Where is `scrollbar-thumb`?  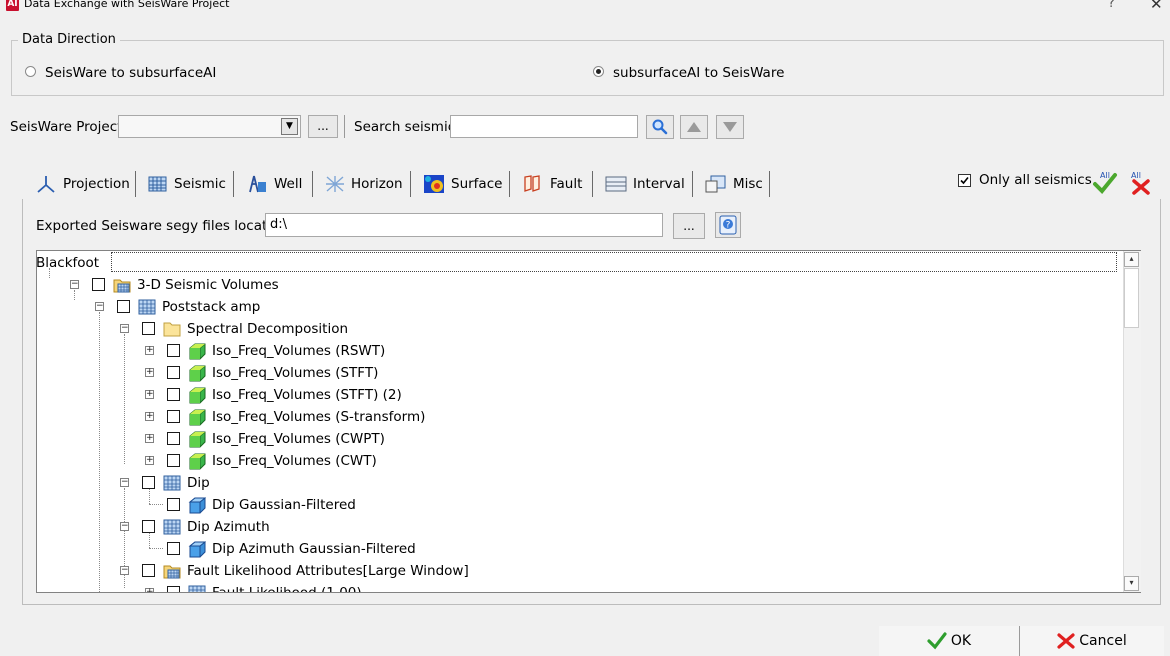 scrollbar-thumb is located at coordinates (1131, 298).